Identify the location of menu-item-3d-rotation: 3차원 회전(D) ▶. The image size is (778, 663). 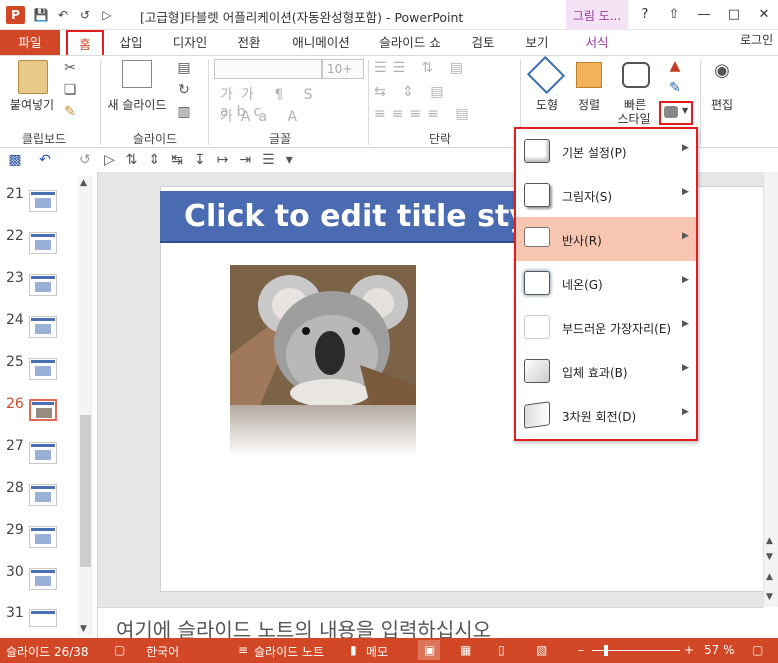
(606, 415).